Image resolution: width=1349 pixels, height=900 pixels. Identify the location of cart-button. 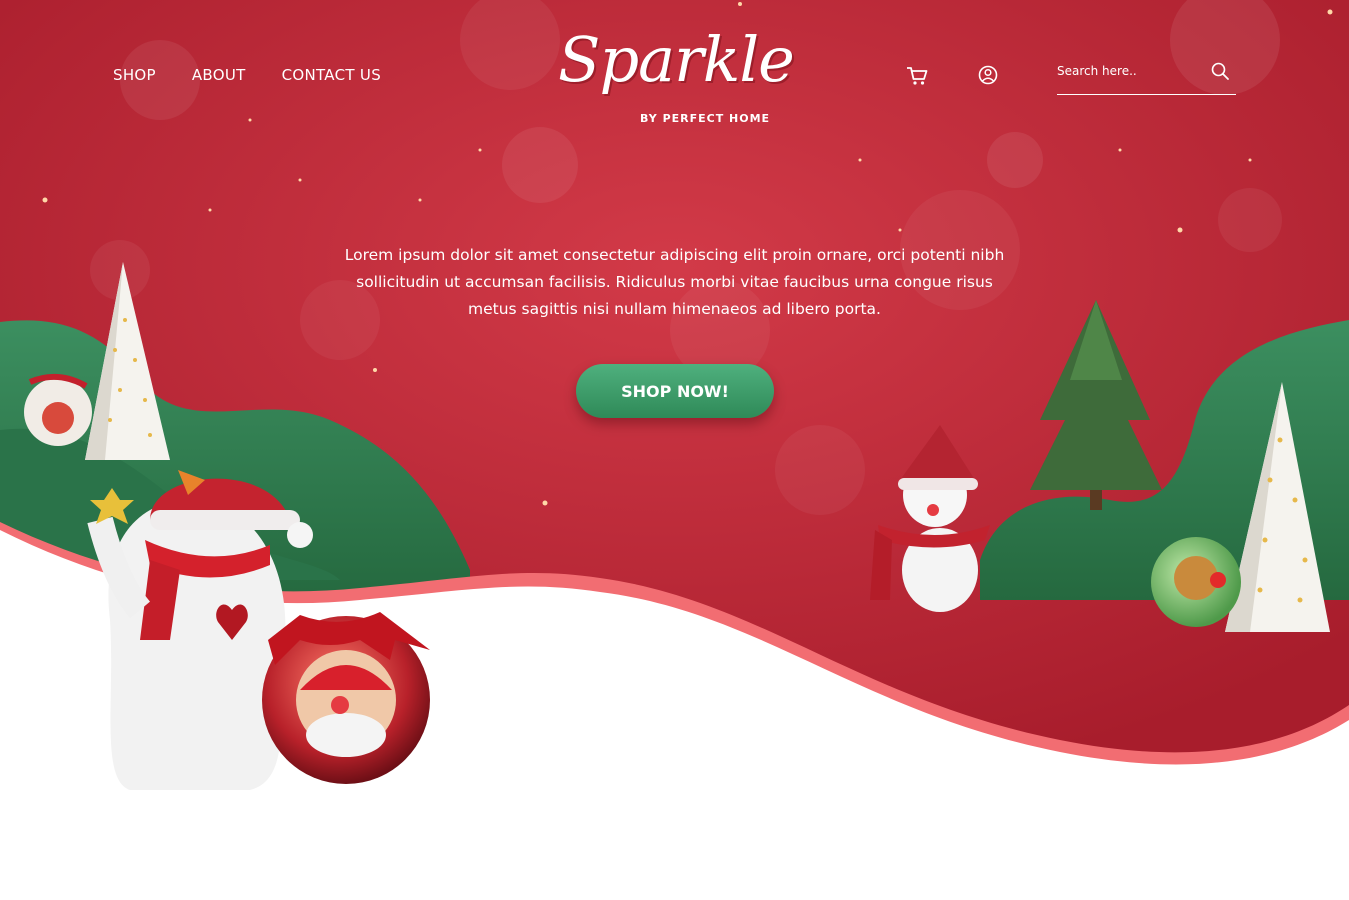
(917, 75).